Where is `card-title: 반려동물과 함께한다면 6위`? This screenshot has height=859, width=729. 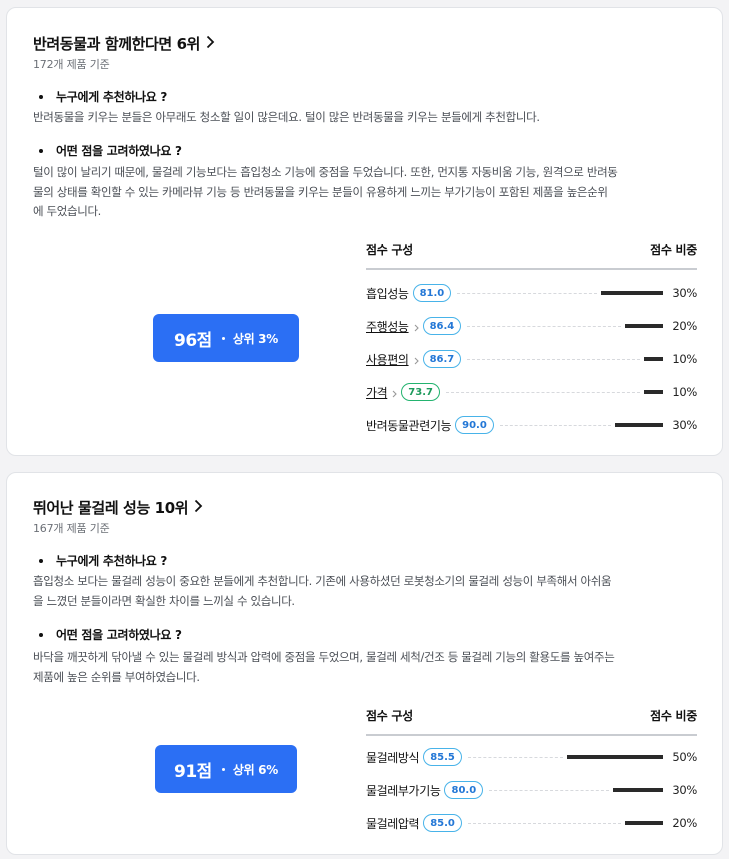
card-title: 반려동물과 함께한다면 6위 is located at coordinates (117, 44).